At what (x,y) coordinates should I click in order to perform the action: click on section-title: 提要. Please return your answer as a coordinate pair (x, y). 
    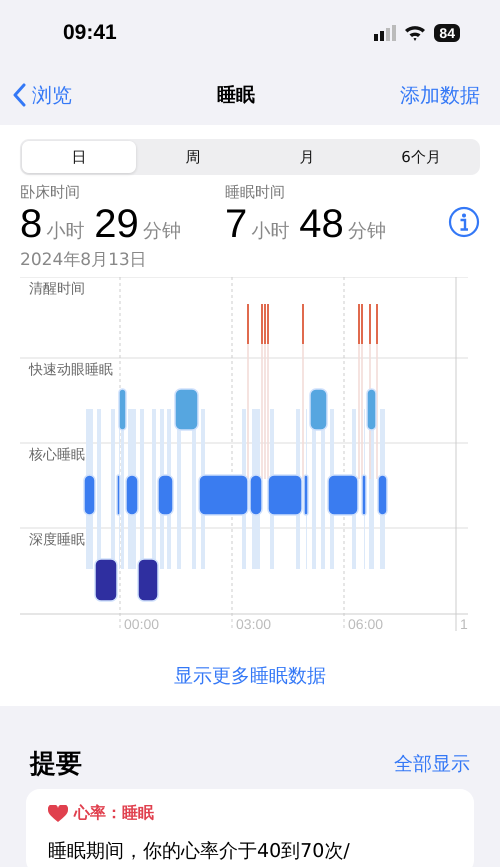
    Looking at the image, I should click on (56, 764).